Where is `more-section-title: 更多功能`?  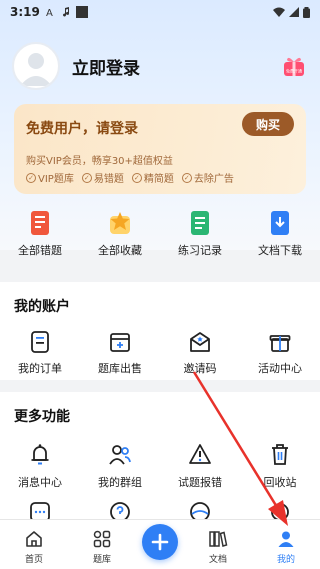
more-section-title: 更多功能 is located at coordinates (42, 417).